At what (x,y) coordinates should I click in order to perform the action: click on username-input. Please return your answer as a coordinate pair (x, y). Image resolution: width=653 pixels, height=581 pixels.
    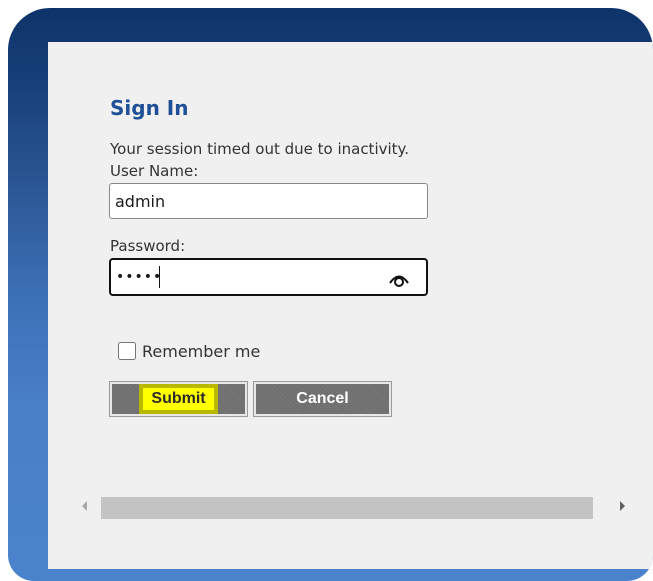
    Looking at the image, I should click on (268, 201).